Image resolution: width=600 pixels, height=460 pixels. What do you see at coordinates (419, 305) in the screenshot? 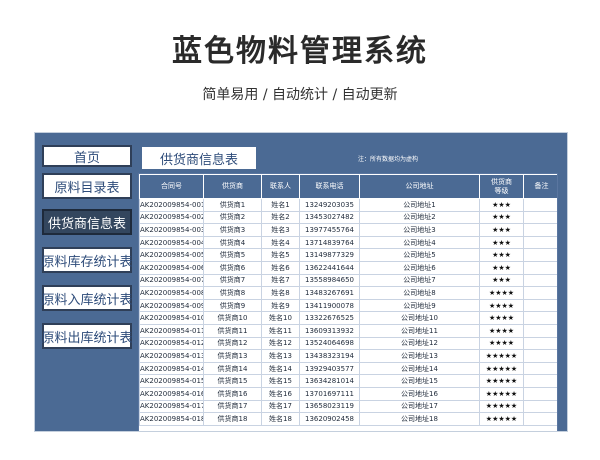
I see `address-cell: 公司地址9` at bounding box center [419, 305].